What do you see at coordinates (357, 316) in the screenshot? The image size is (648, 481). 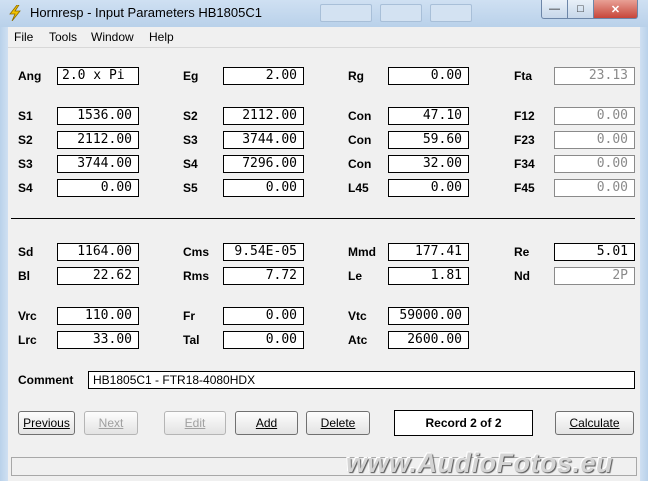 I see `label-vtc: Vtc` at bounding box center [357, 316].